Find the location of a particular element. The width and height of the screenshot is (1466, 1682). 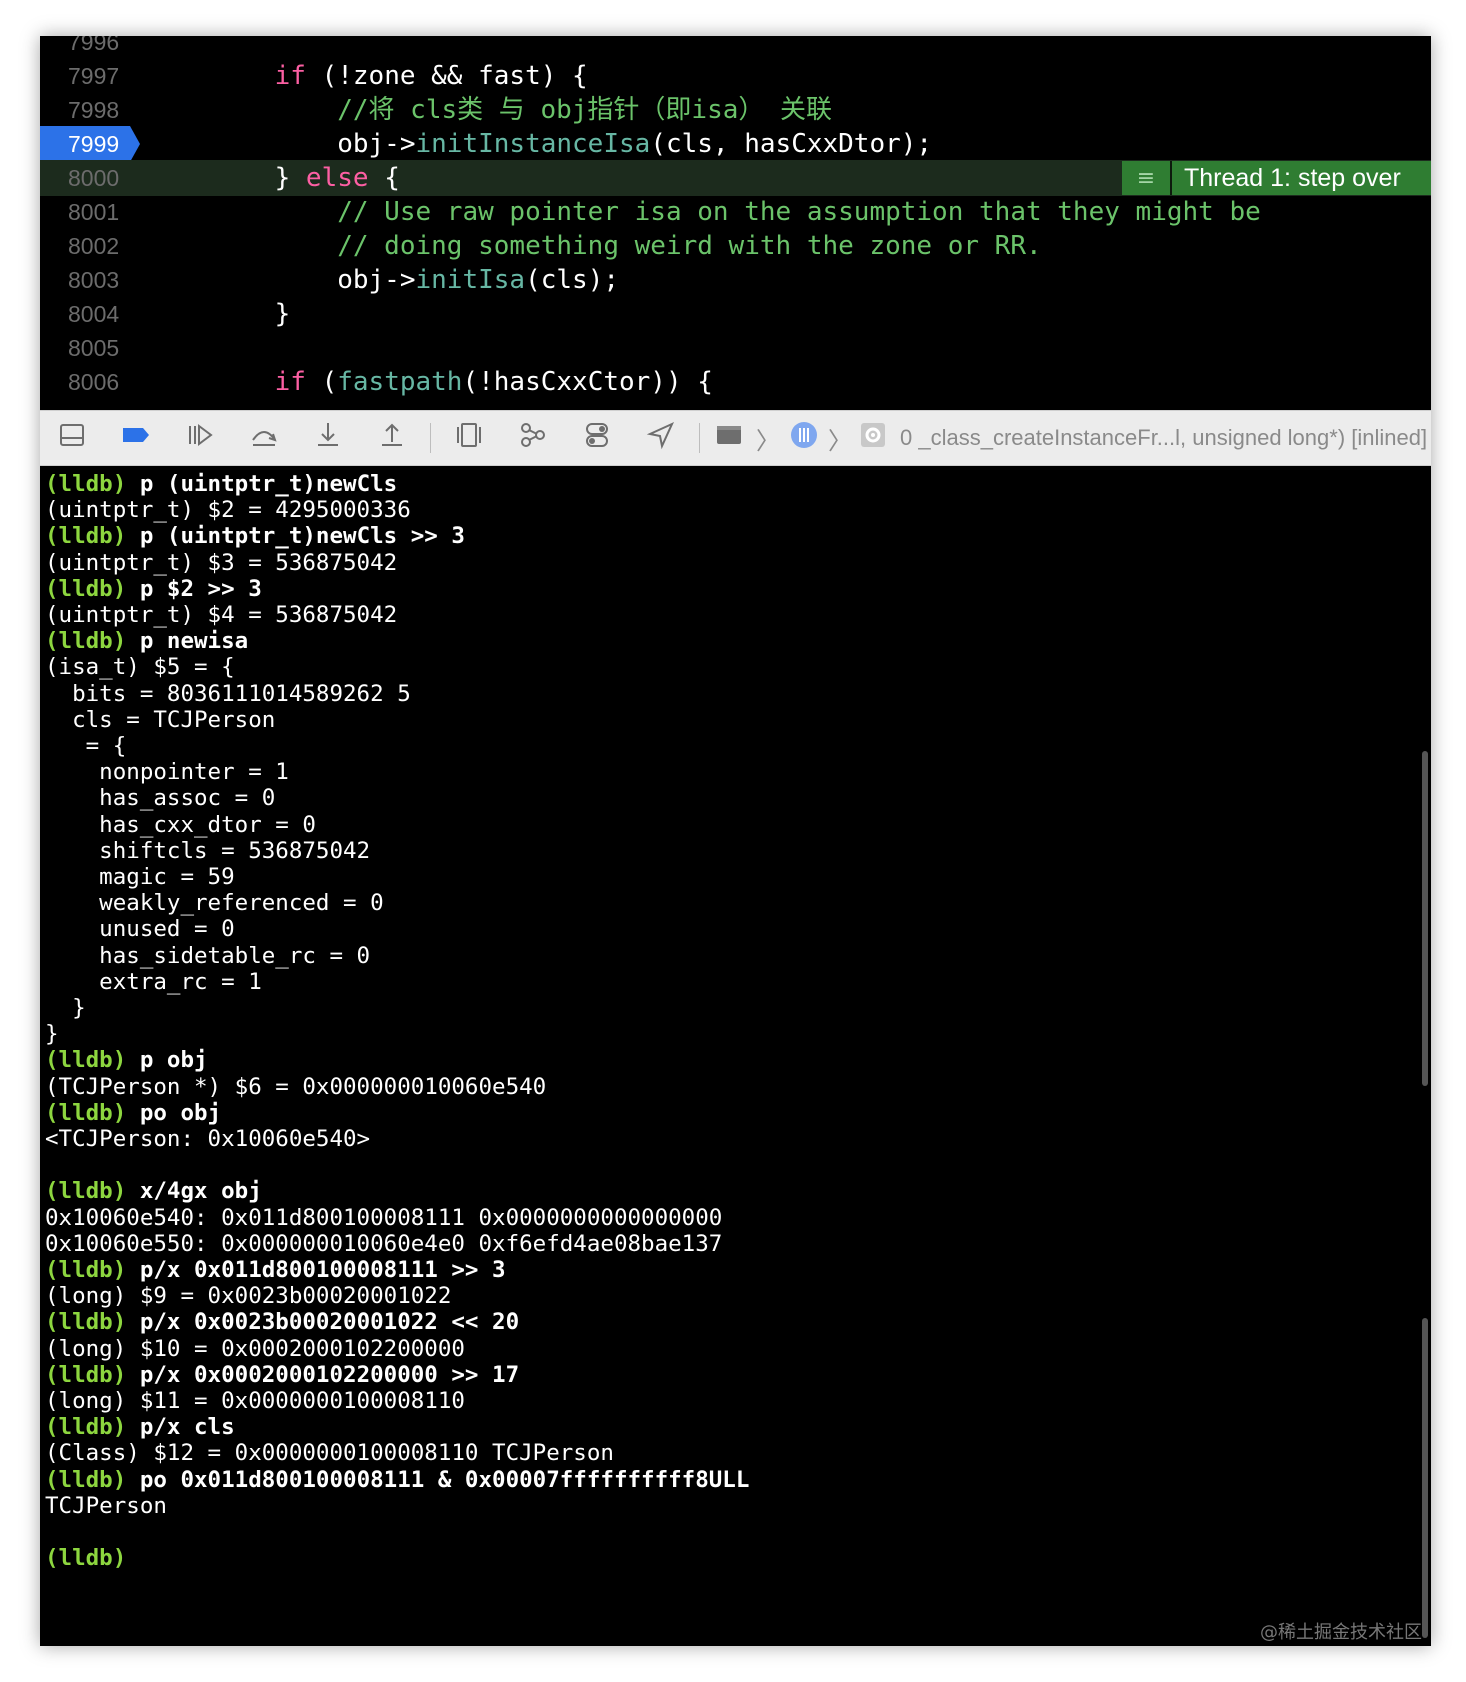

thread-status-text: Thread 1: step over is located at coordinates (1292, 177).